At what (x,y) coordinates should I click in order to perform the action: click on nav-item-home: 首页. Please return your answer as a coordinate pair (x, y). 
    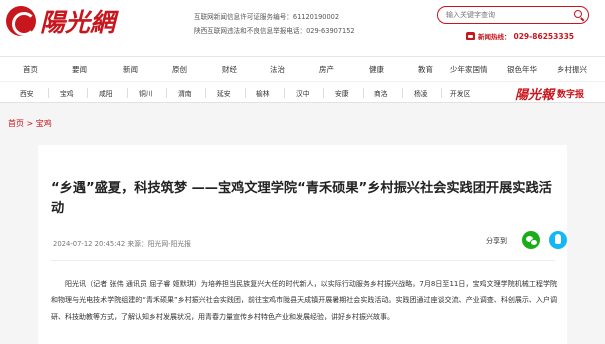
    Looking at the image, I should click on (30, 69).